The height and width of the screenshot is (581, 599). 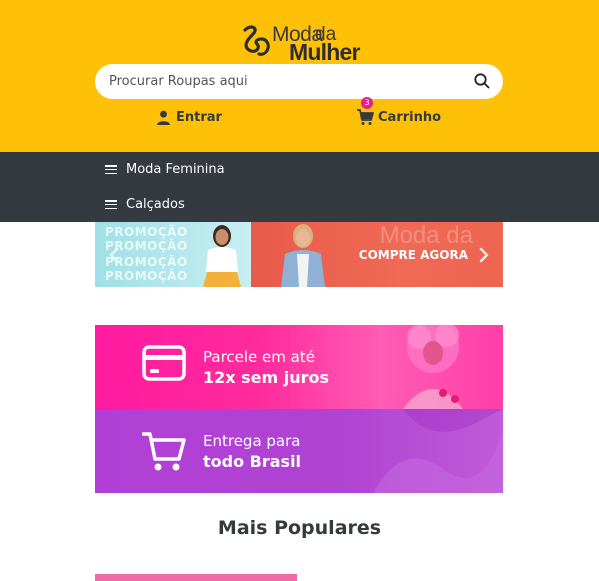 What do you see at coordinates (299, 451) in the screenshot?
I see `shipping-banner: Entrega para todo Brasil` at bounding box center [299, 451].